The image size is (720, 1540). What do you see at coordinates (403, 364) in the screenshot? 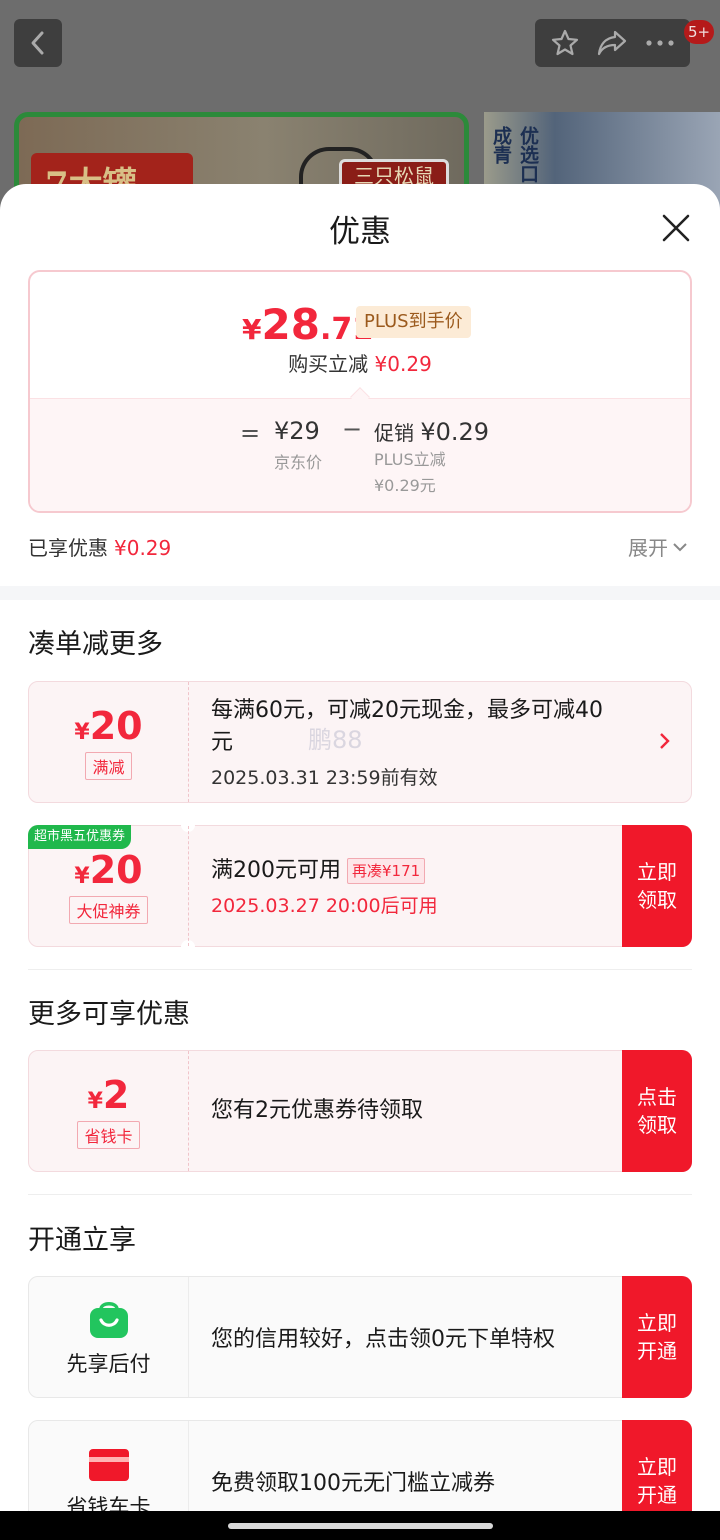
I see `buy-reduce-value: ¥0.29` at bounding box center [403, 364].